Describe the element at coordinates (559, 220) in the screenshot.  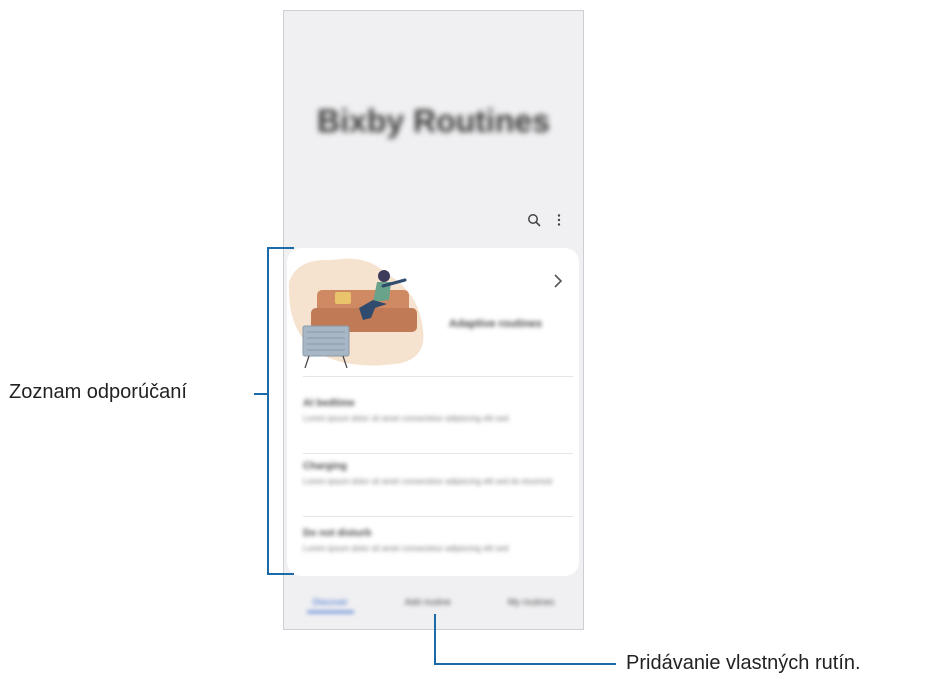
I see `more-vertical-icon` at that location.